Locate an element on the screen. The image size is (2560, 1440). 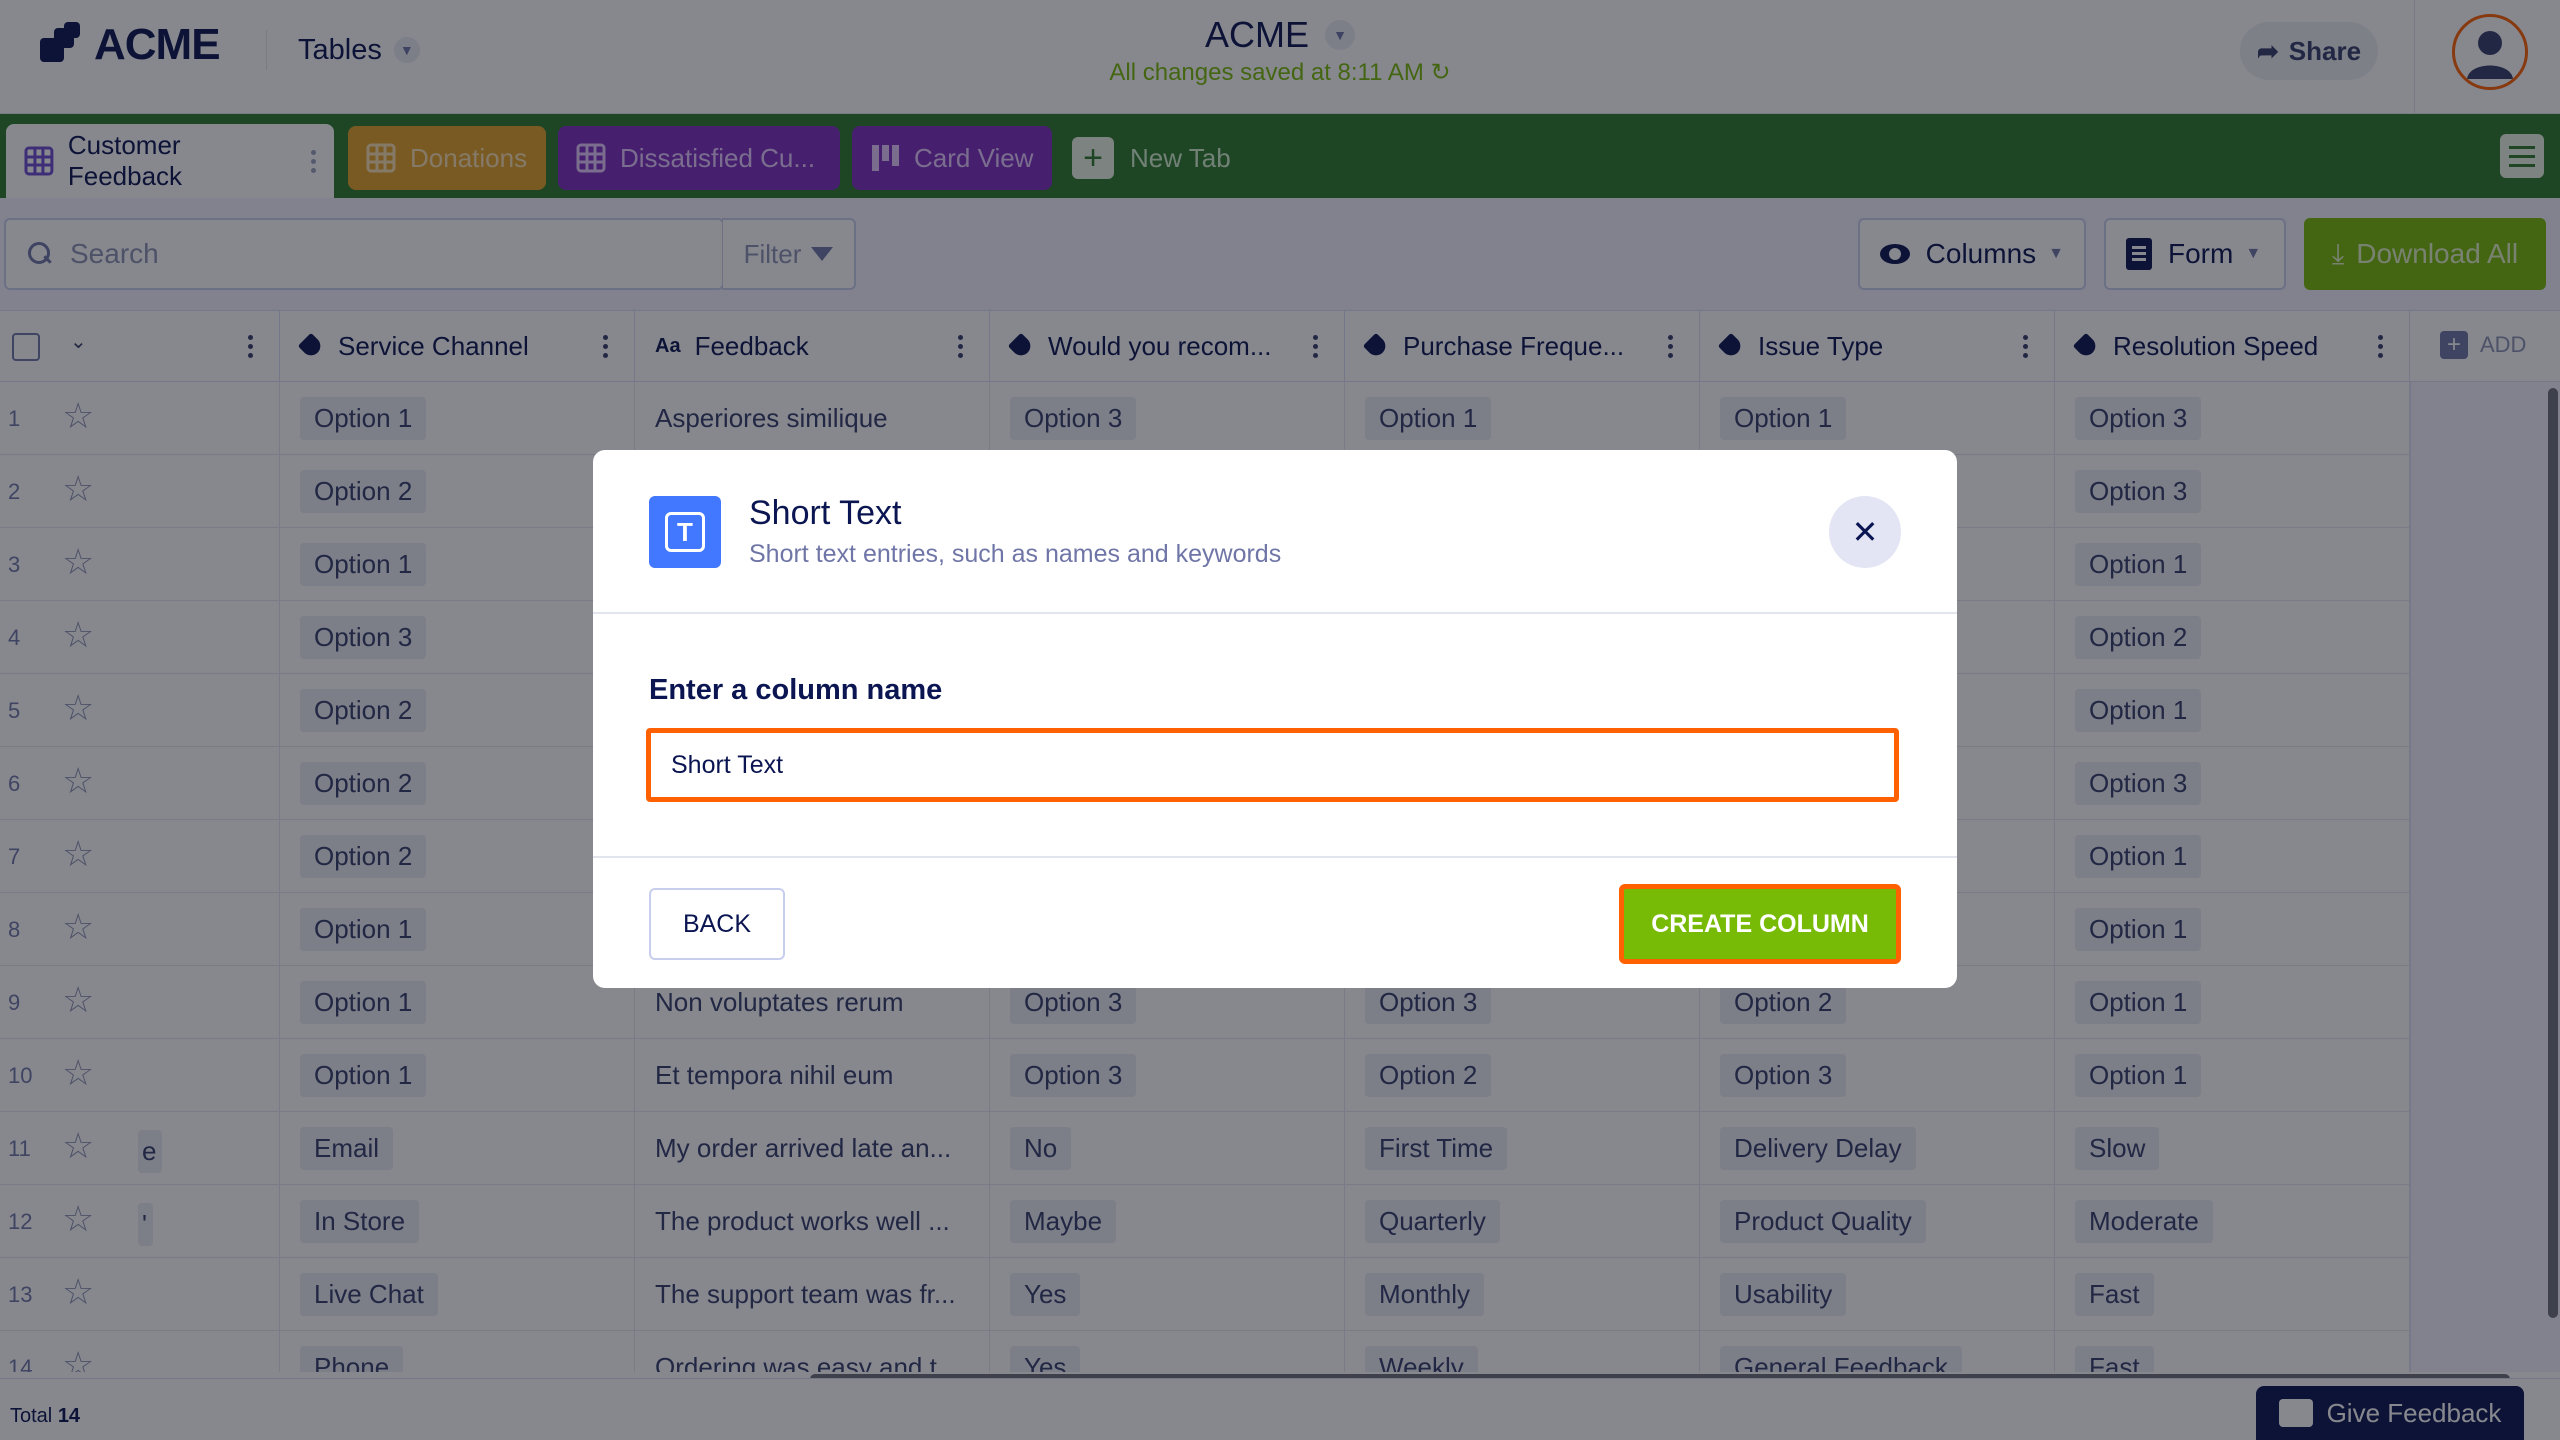
dialog-footer: BACK CREATE COLUMN is located at coordinates (1275, 922).